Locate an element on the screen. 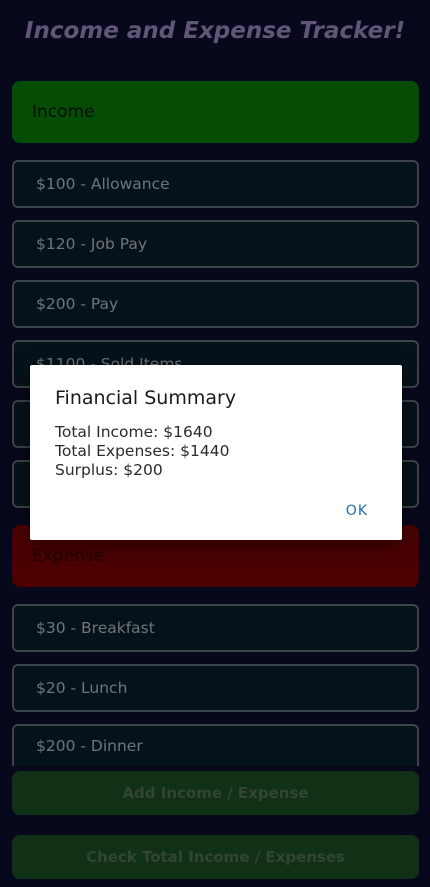 This screenshot has height=887, width=430. ok-button: OK is located at coordinates (357, 511).